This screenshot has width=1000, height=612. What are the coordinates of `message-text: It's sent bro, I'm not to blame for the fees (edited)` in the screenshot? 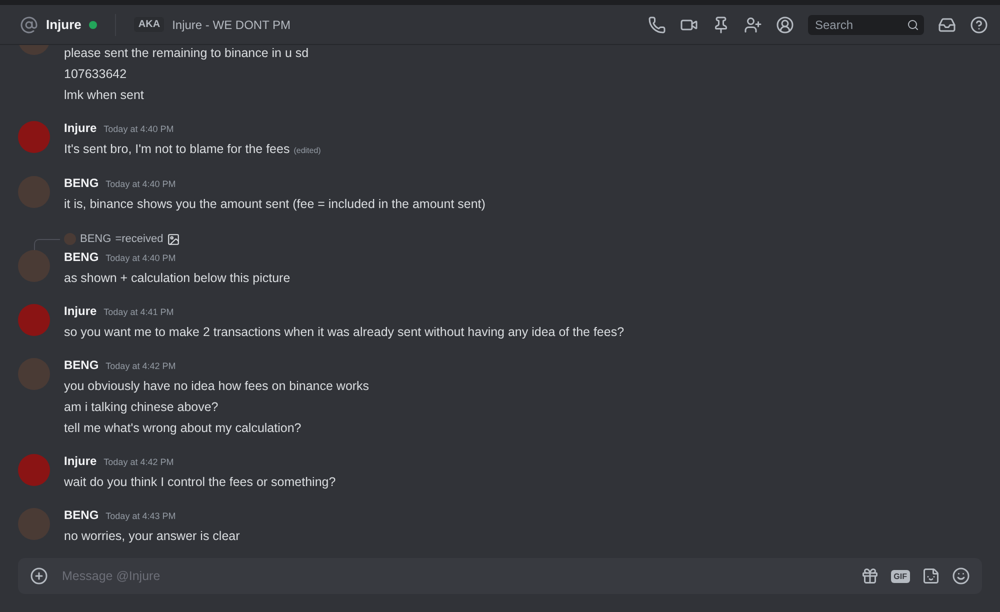 It's located at (192, 149).